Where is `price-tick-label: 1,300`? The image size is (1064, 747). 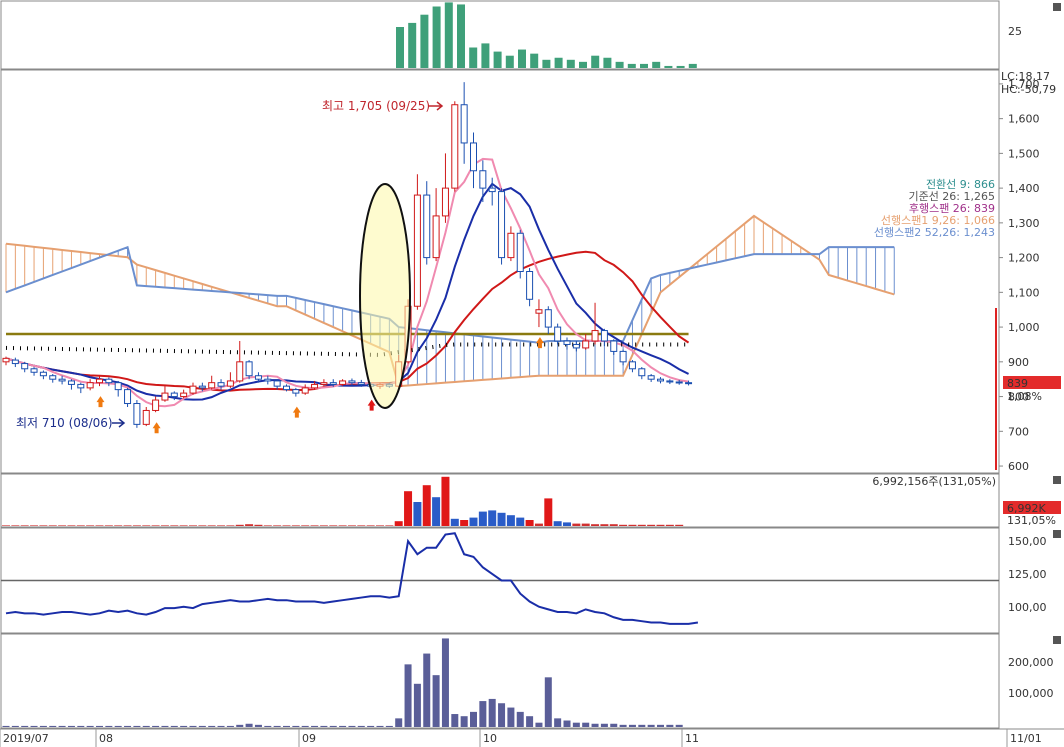 price-tick-label: 1,300 is located at coordinates (1024, 223).